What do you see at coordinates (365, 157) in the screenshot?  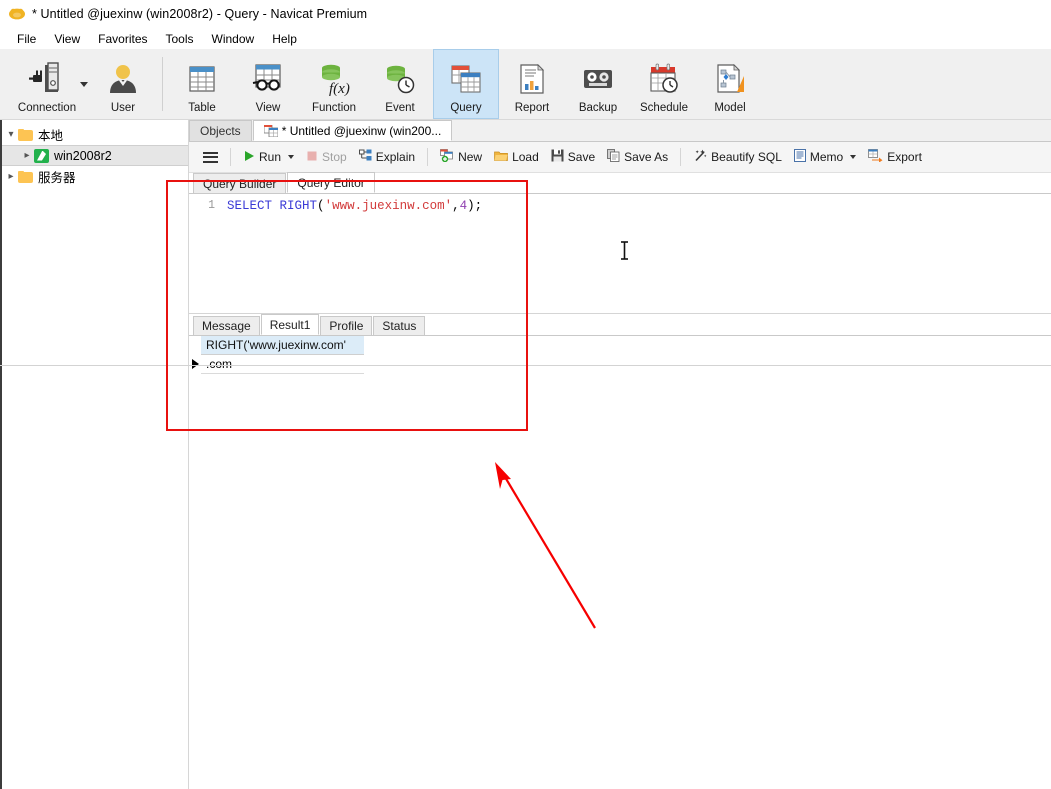 I see `explain-icon` at bounding box center [365, 157].